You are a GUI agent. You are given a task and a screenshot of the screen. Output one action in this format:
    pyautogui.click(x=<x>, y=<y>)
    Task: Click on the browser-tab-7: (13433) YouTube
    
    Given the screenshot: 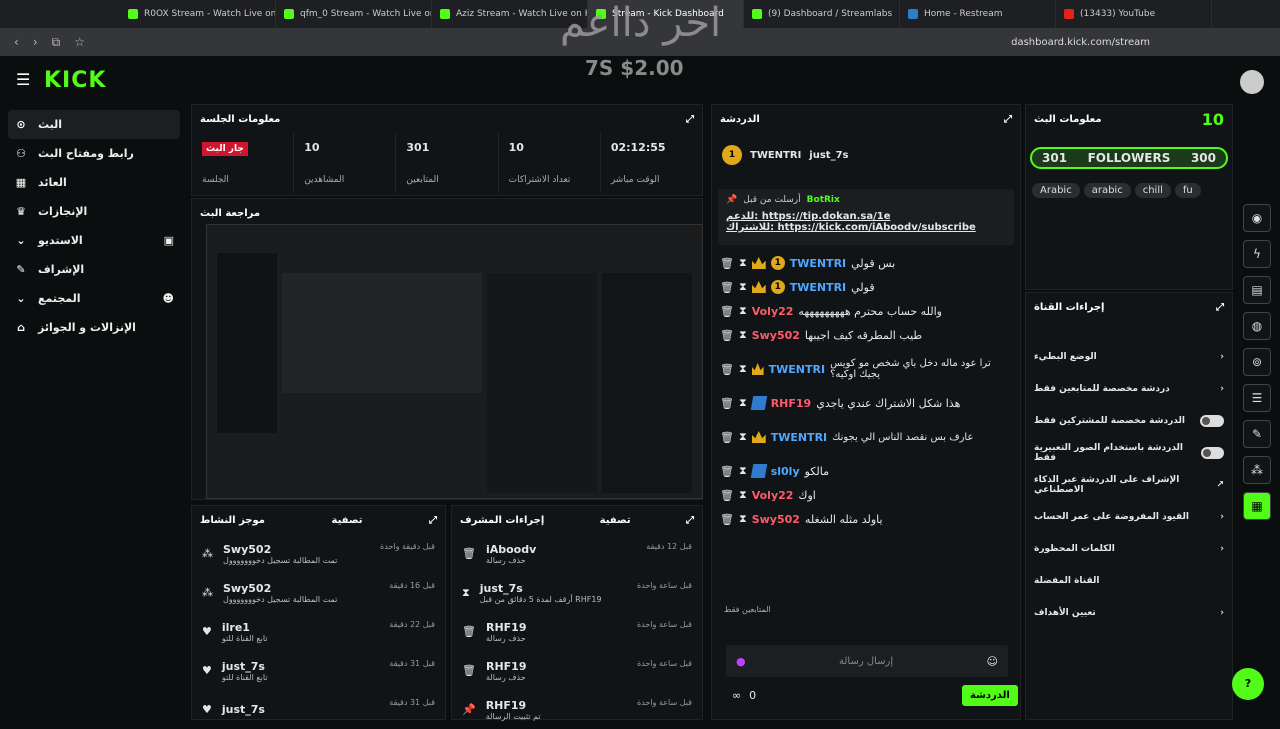 What is the action you would take?
    pyautogui.click(x=1134, y=14)
    